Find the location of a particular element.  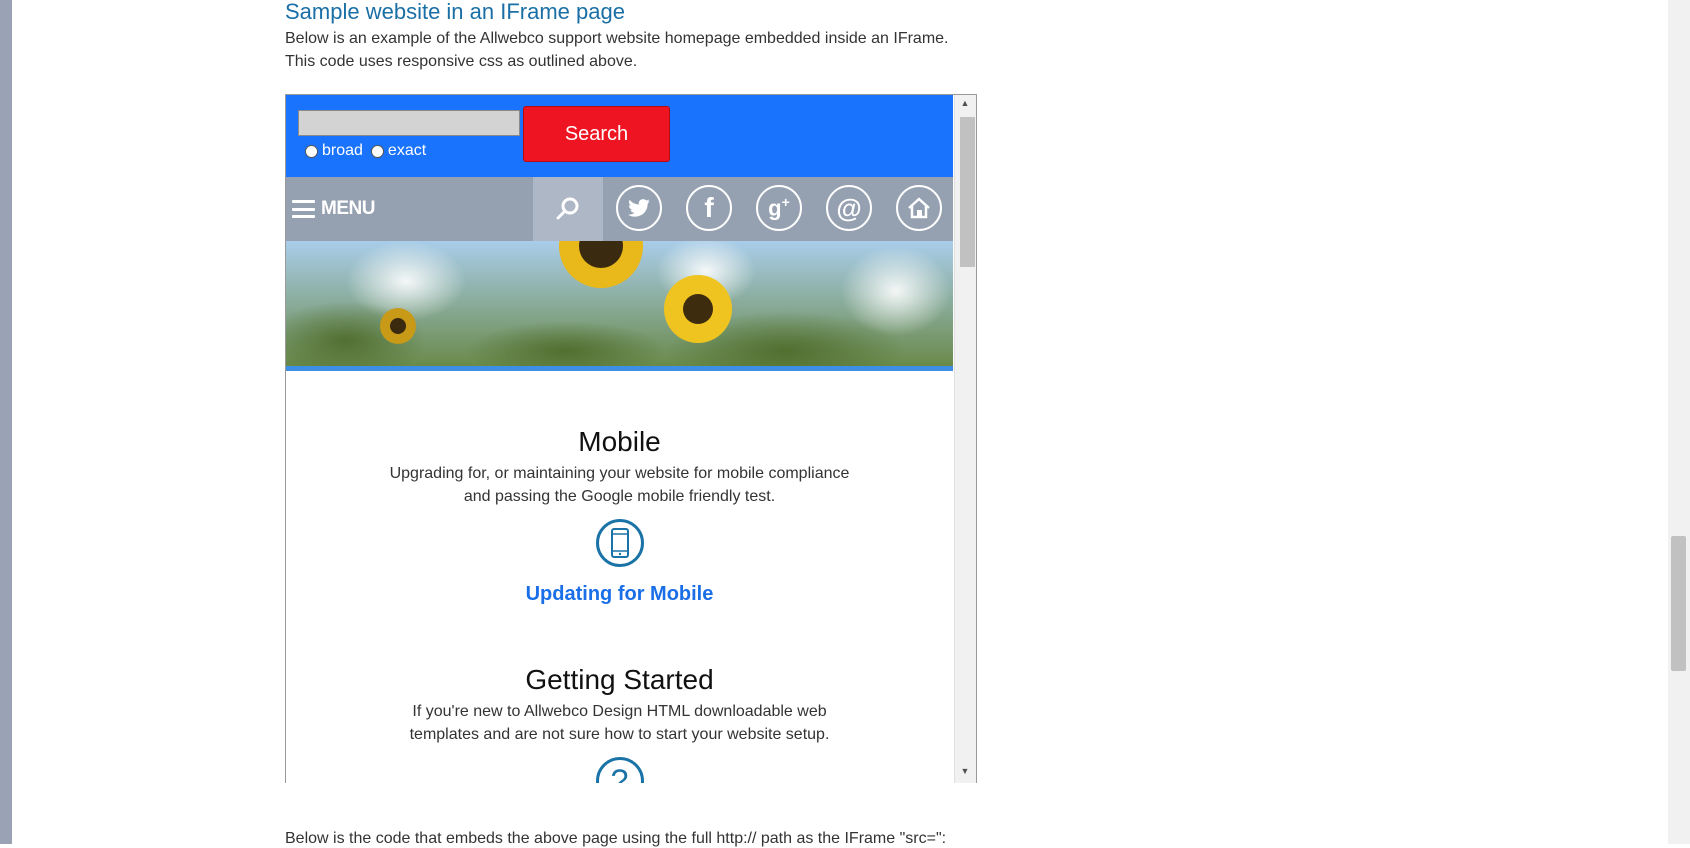

menu-button: MENU is located at coordinates (333, 209).